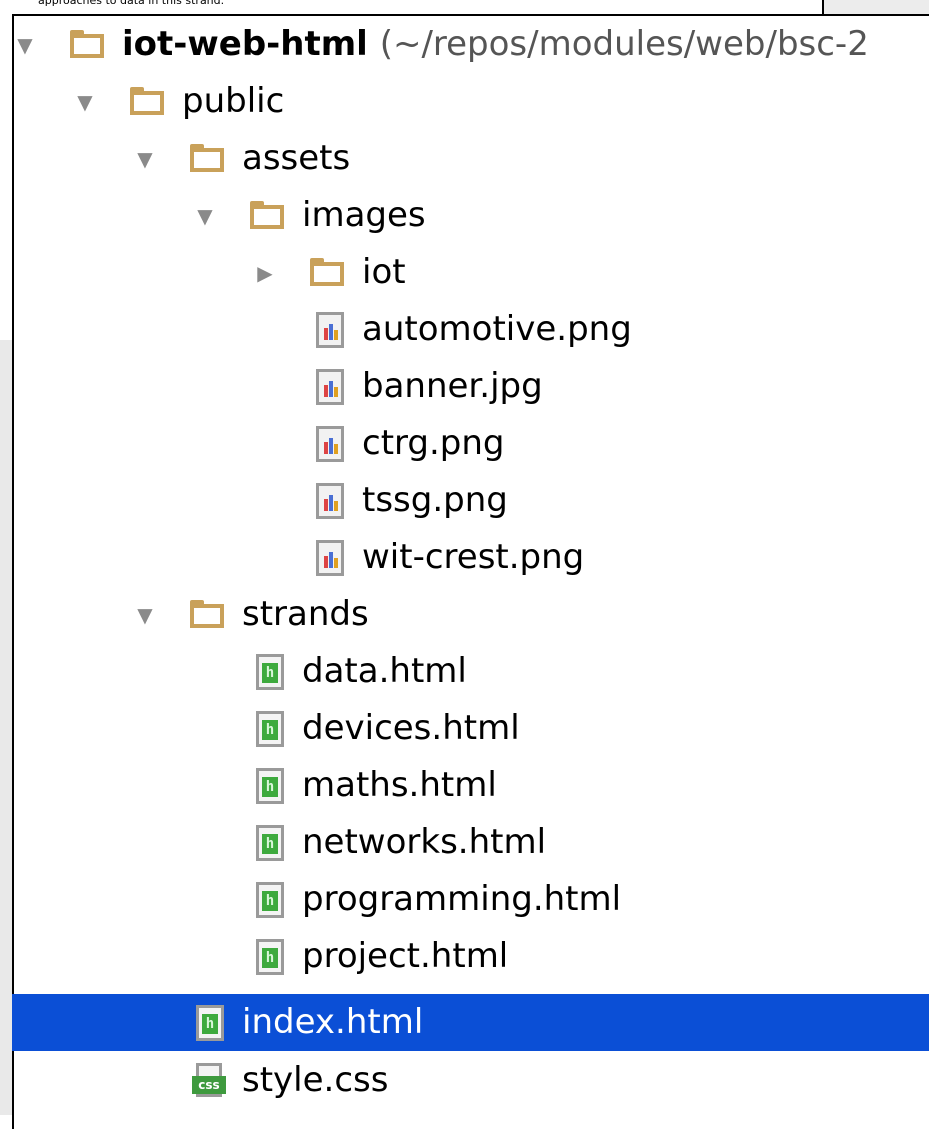 Image resolution: width=929 pixels, height=1129 pixels. I want to click on tree-label-file: automotive.png, so click(497, 329).